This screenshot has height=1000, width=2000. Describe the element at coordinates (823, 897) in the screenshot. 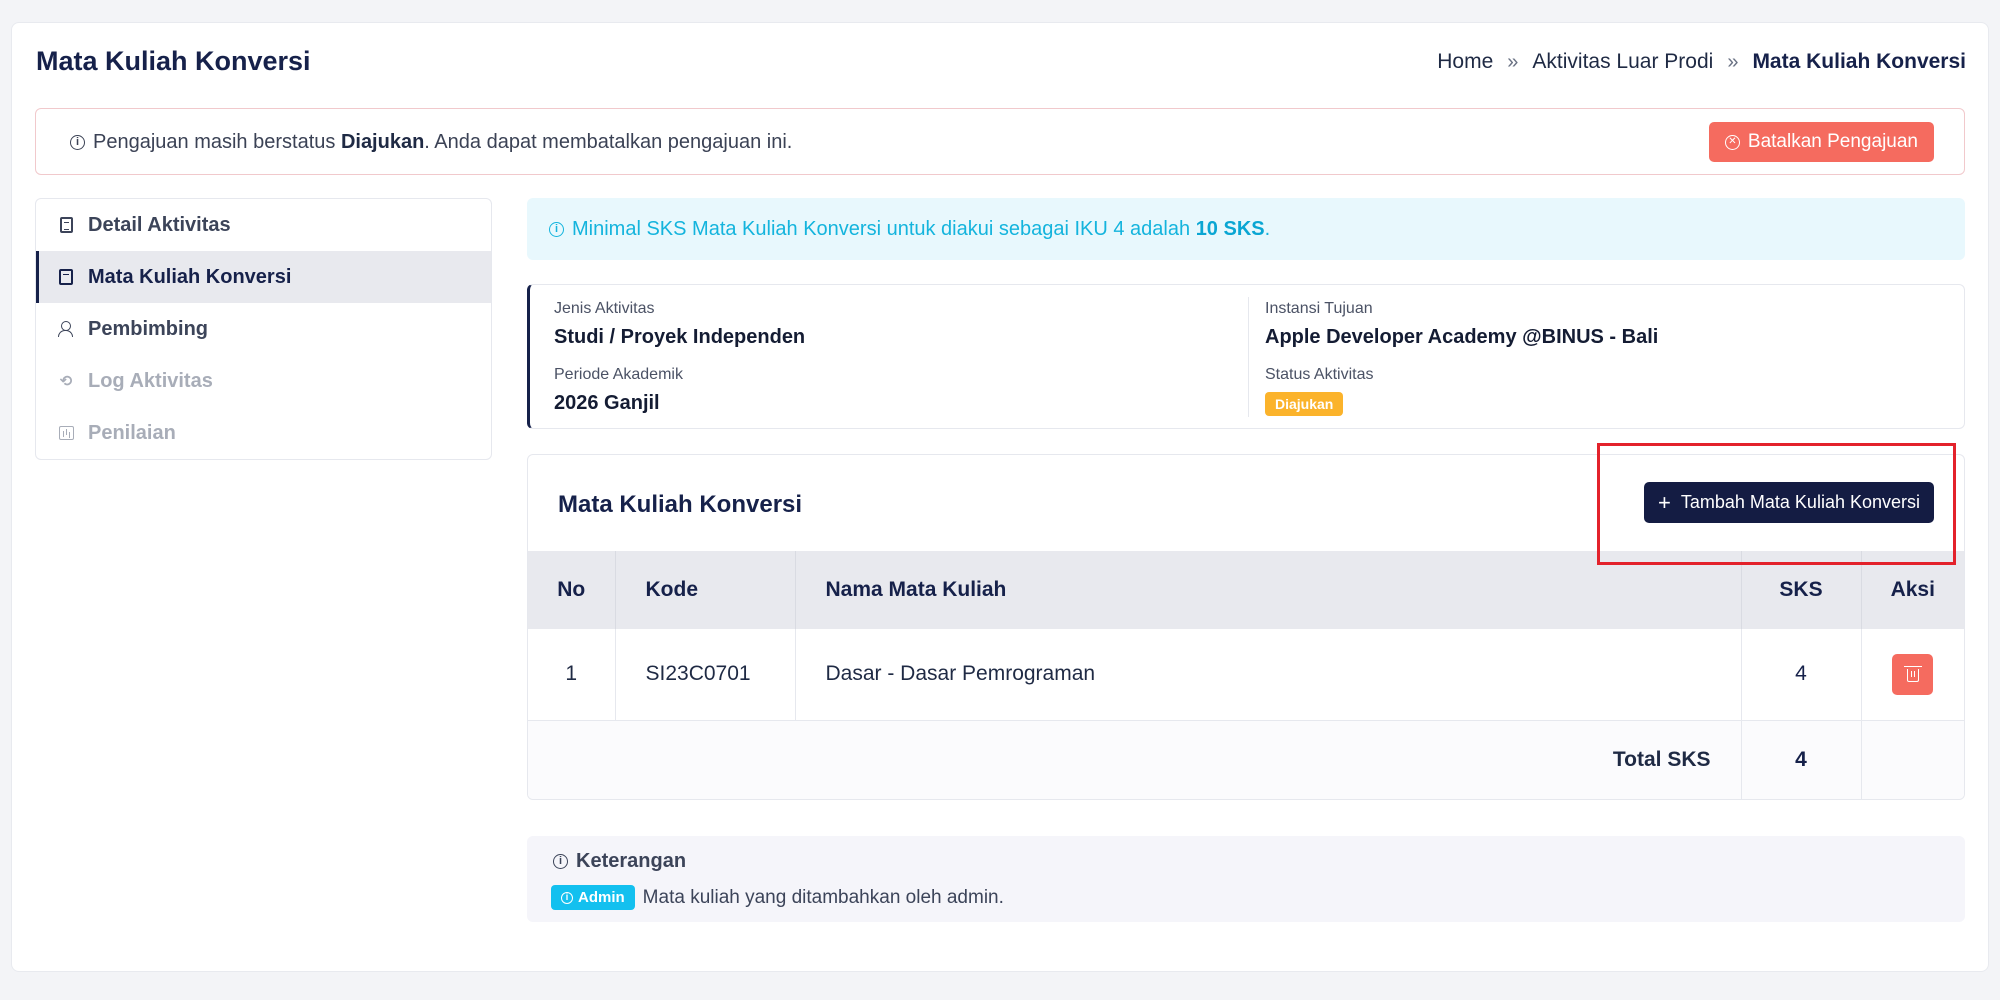

I see `note-text: Mata kuliah yang ditambahkan oleh admin.` at that location.